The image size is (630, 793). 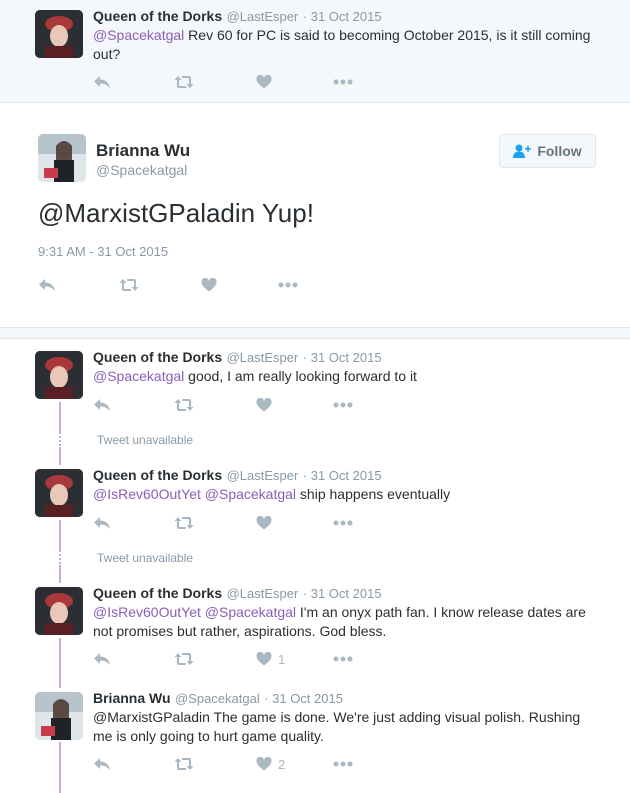 I want to click on main-tweet-text: @MarxistGPaladin Yup!, so click(x=176, y=213).